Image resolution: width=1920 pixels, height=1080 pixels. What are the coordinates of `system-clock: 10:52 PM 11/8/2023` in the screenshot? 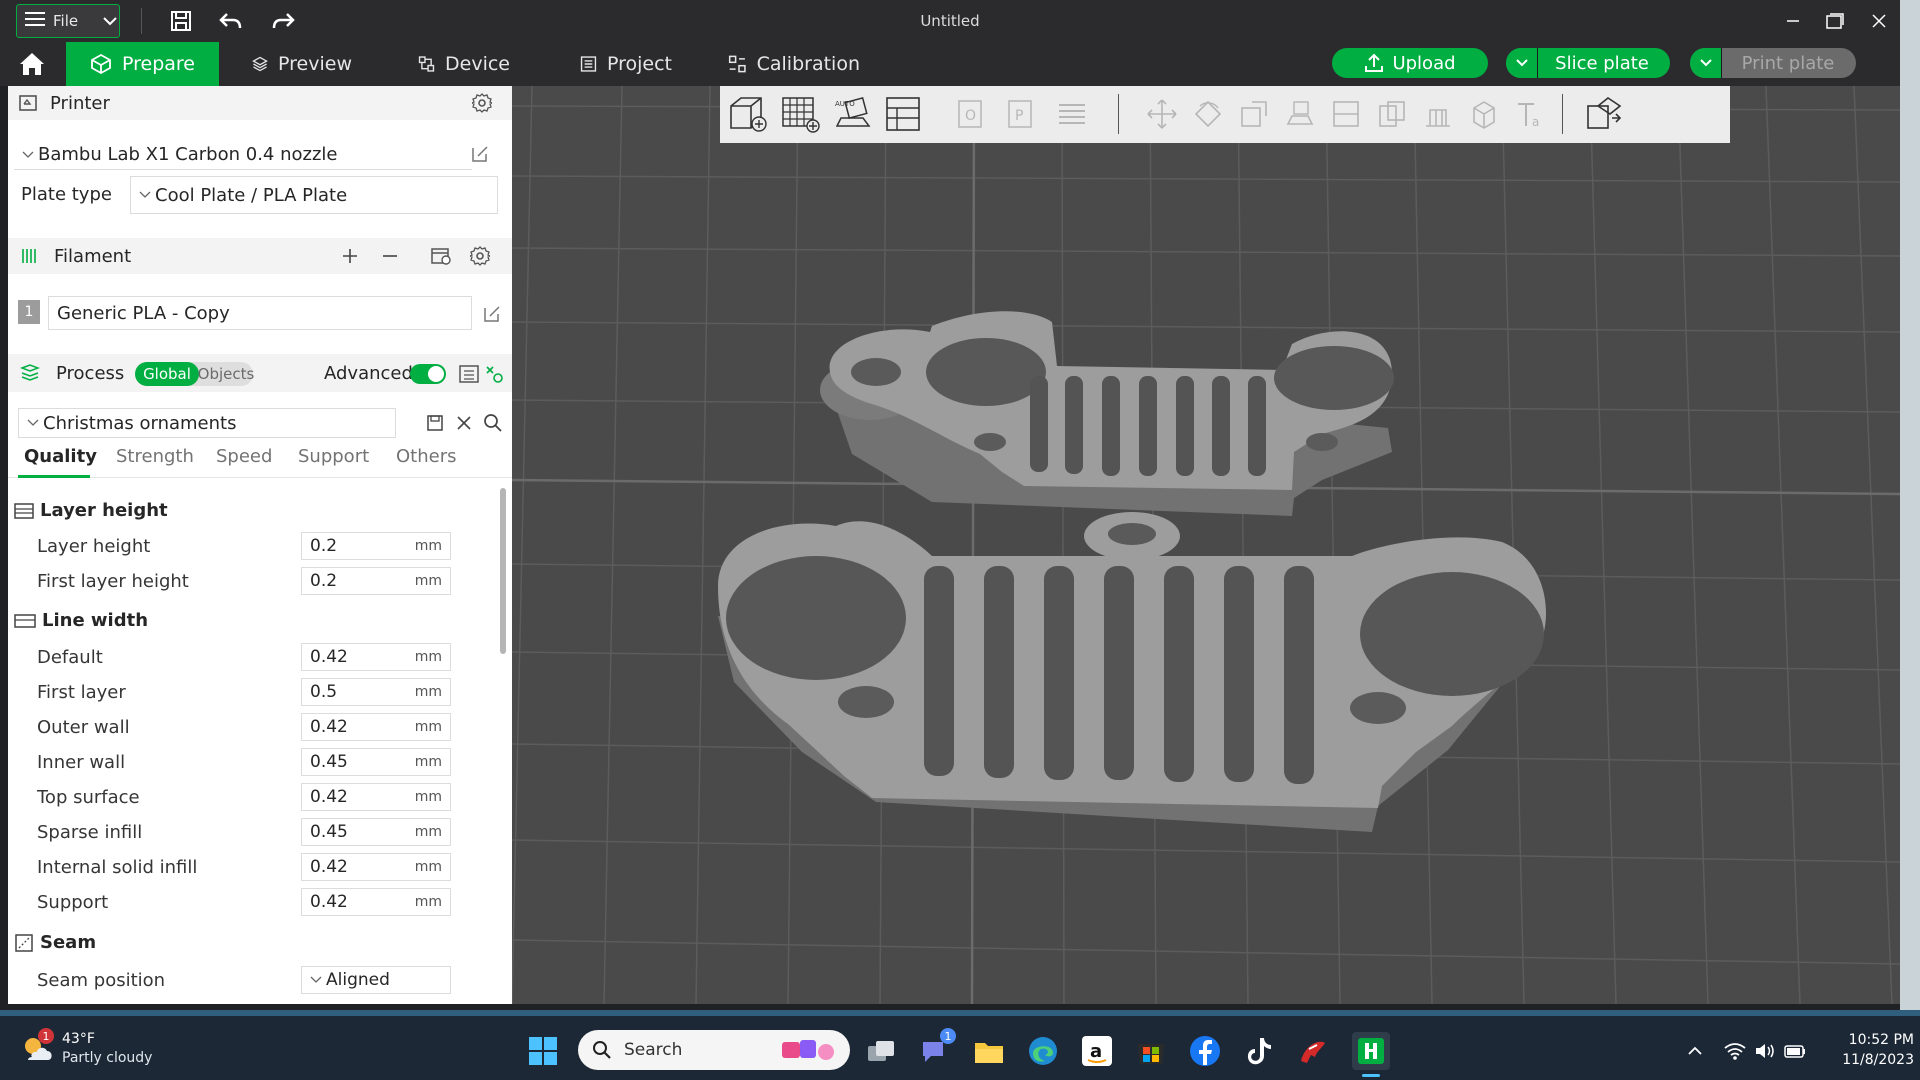 It's located at (1864, 1050).